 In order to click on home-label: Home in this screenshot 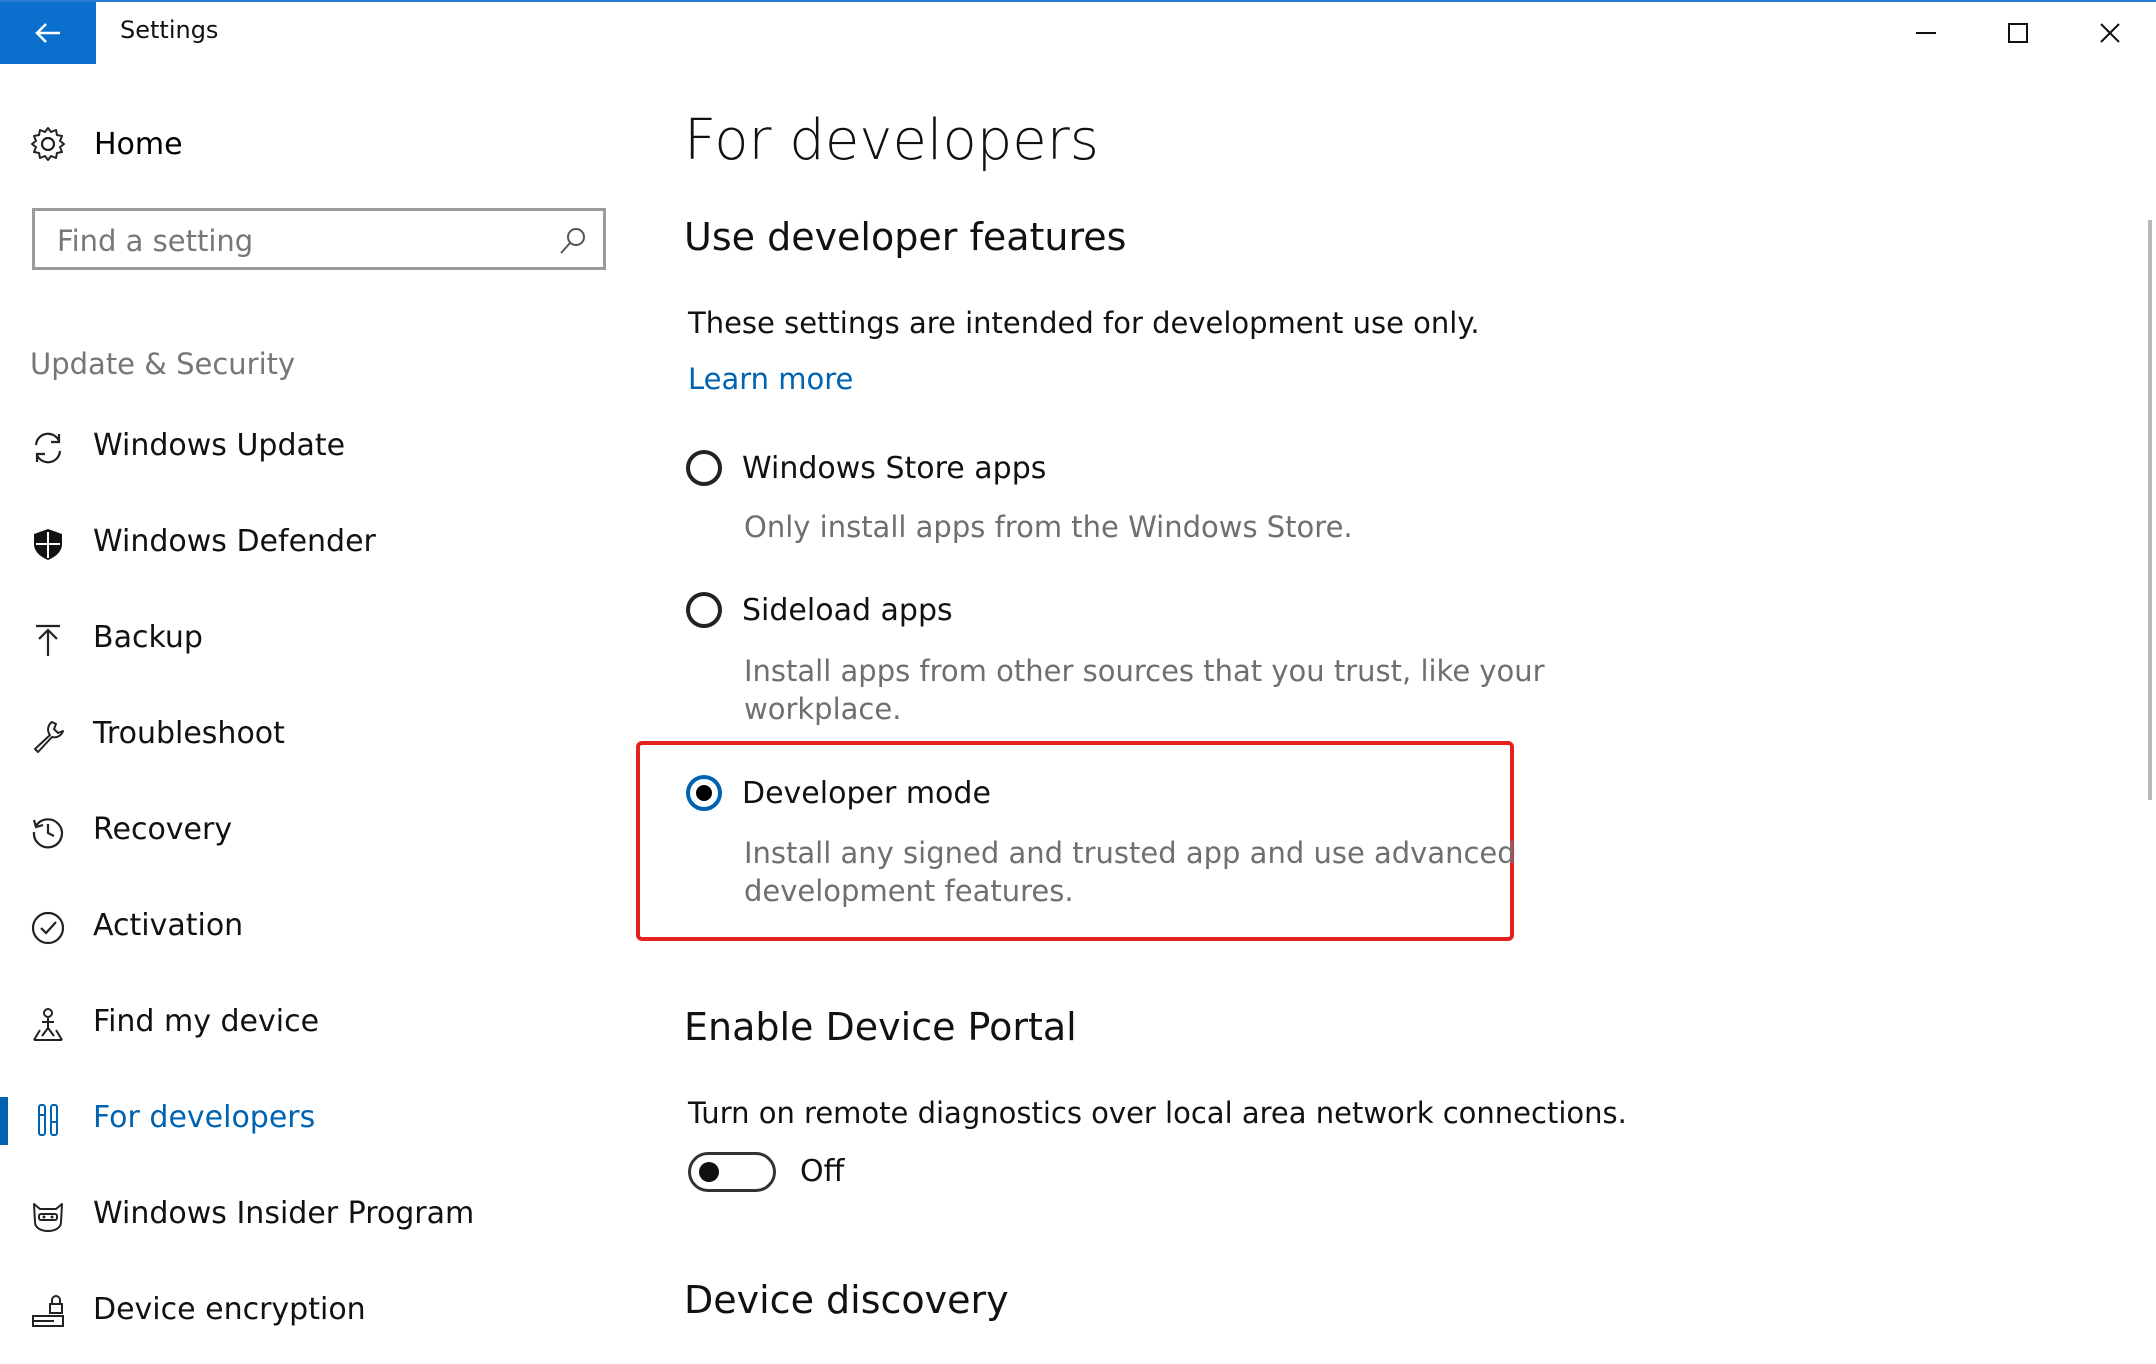, I will do `click(138, 144)`.